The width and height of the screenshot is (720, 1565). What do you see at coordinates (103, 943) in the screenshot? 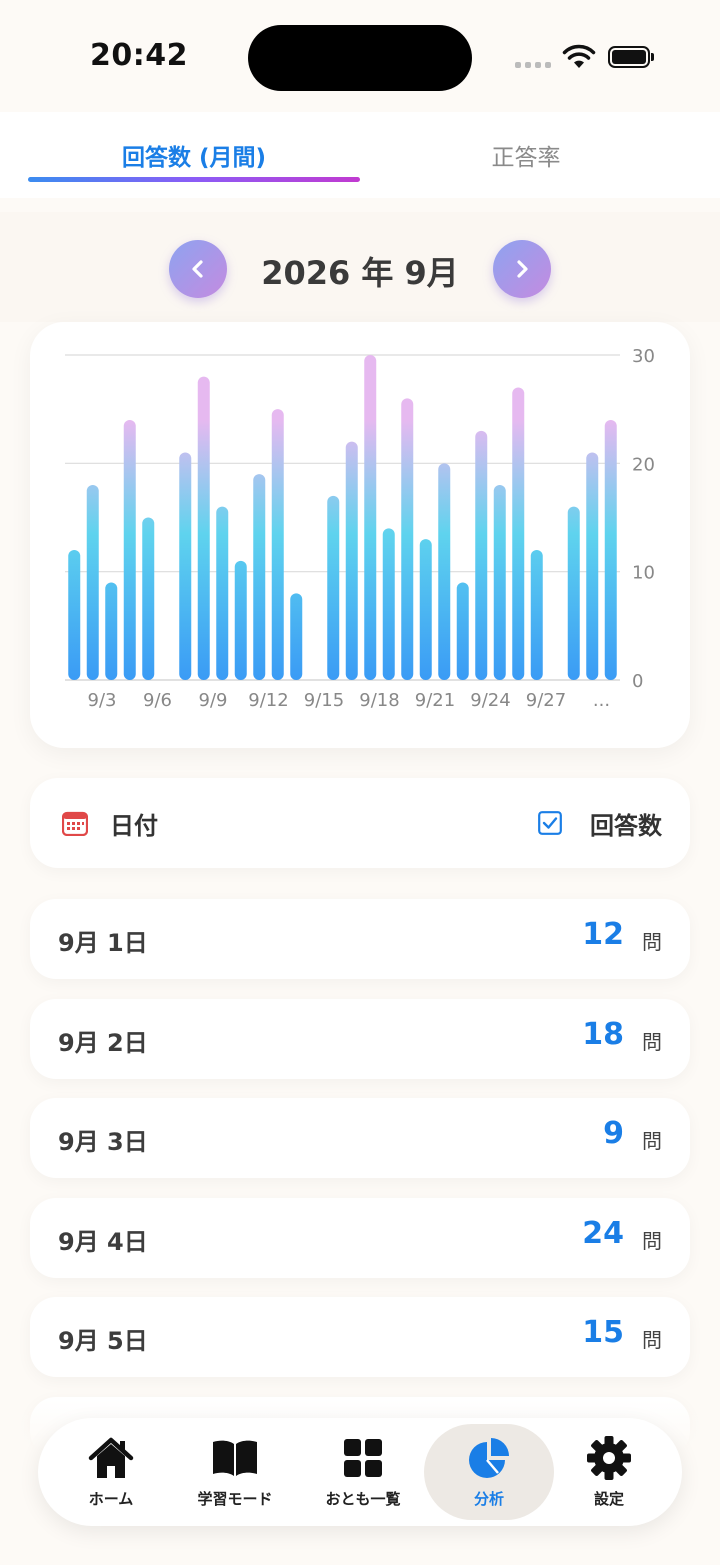
I see `row-date: 9月 1日` at bounding box center [103, 943].